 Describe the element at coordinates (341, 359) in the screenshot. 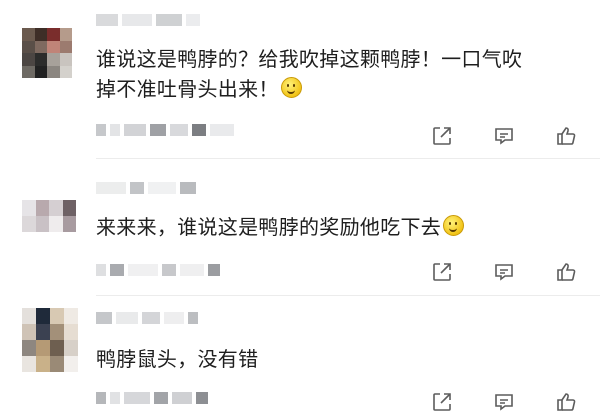

I see `comment-text: 鸭脖鼠头，没有错` at that location.